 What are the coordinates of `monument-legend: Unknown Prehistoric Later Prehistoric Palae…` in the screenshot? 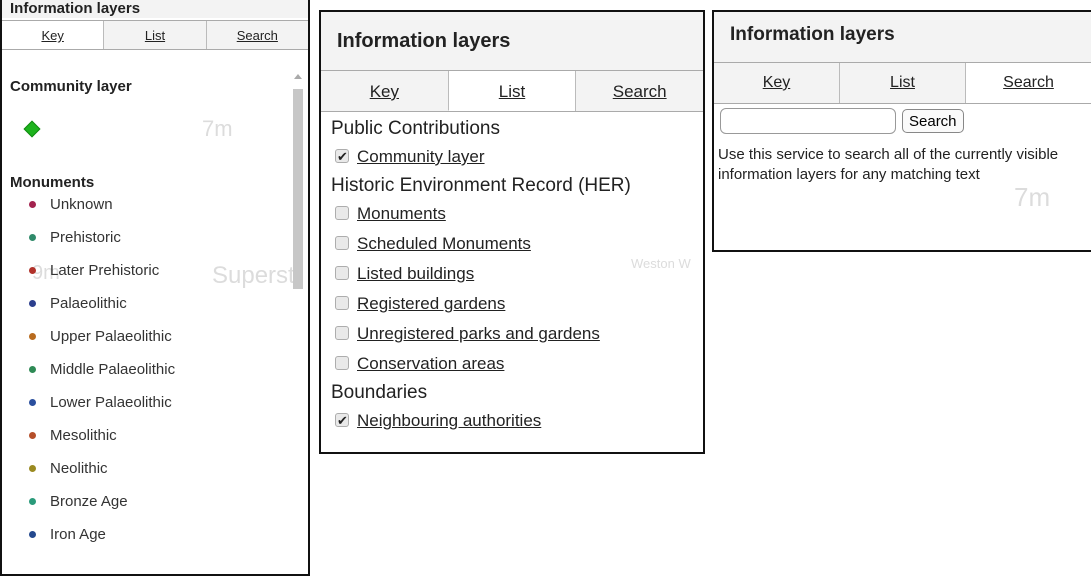 It's located at (88, 369).